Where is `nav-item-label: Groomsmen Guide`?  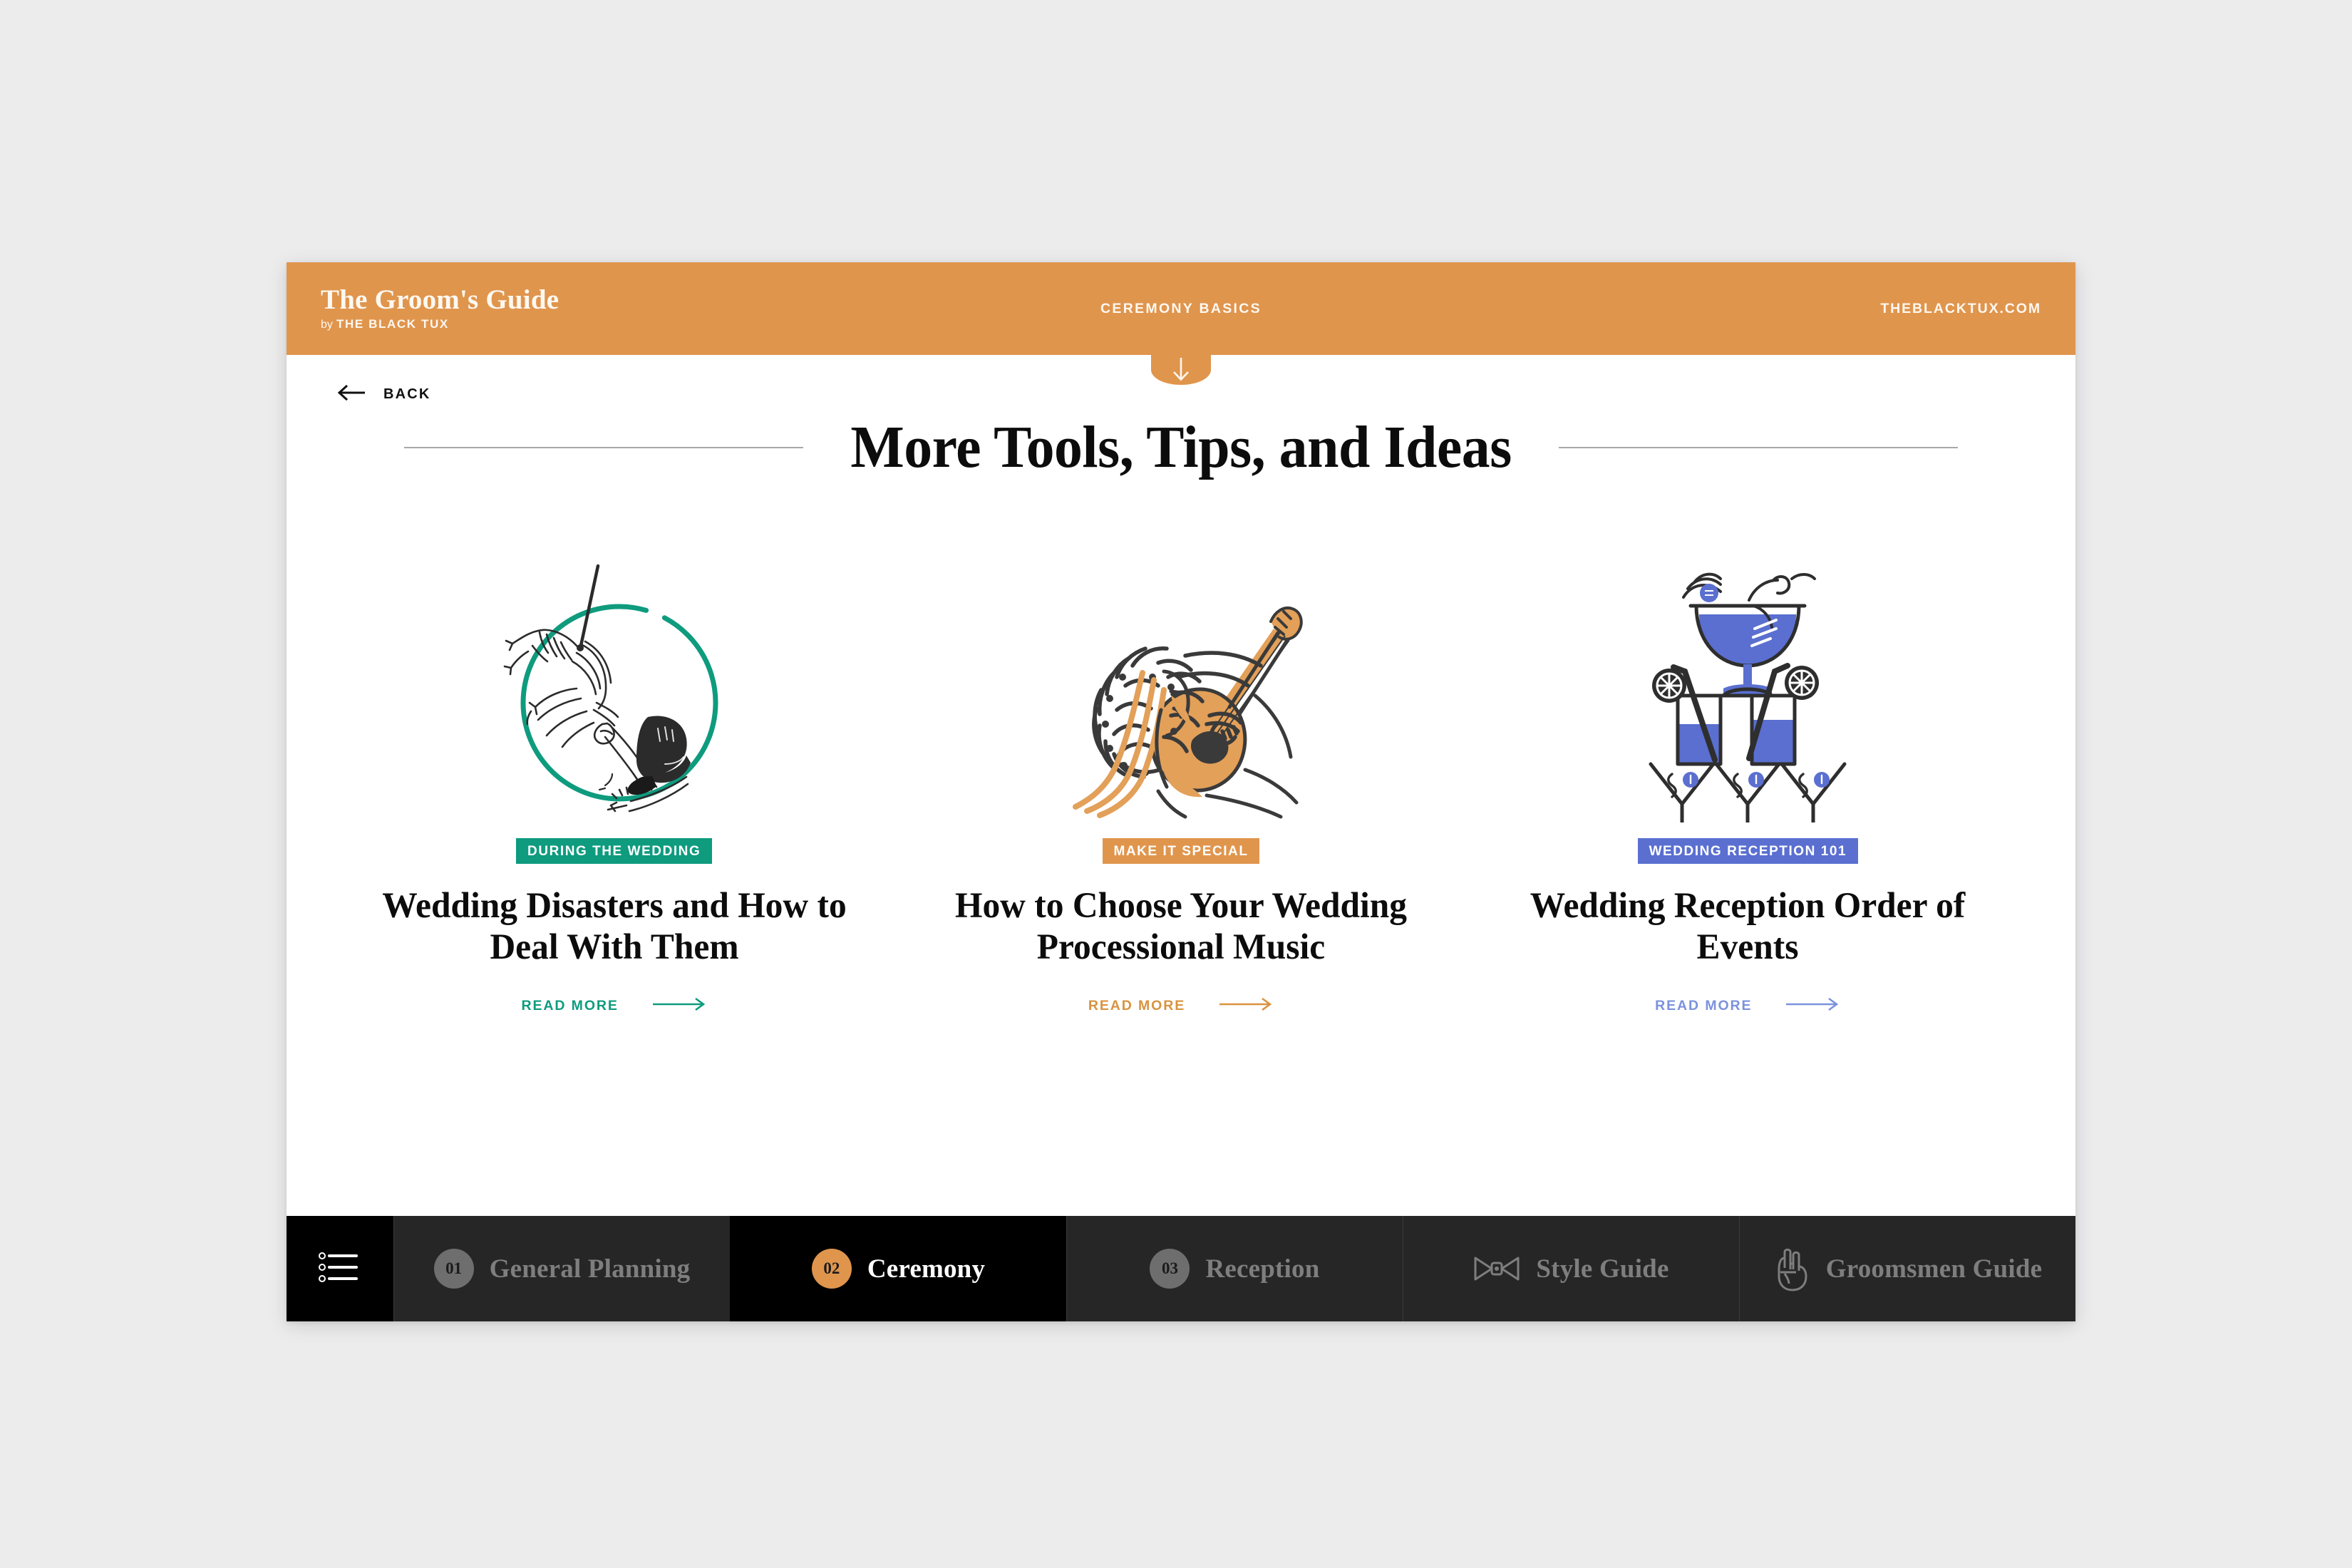 nav-item-label: Groomsmen Guide is located at coordinates (1934, 1269).